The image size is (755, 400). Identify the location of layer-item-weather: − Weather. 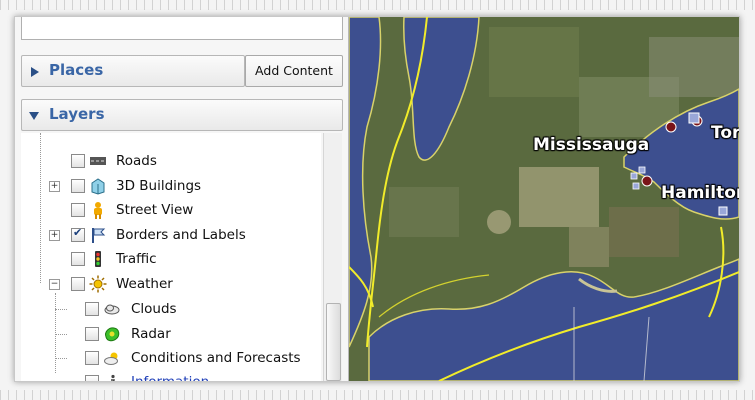
(171, 284).